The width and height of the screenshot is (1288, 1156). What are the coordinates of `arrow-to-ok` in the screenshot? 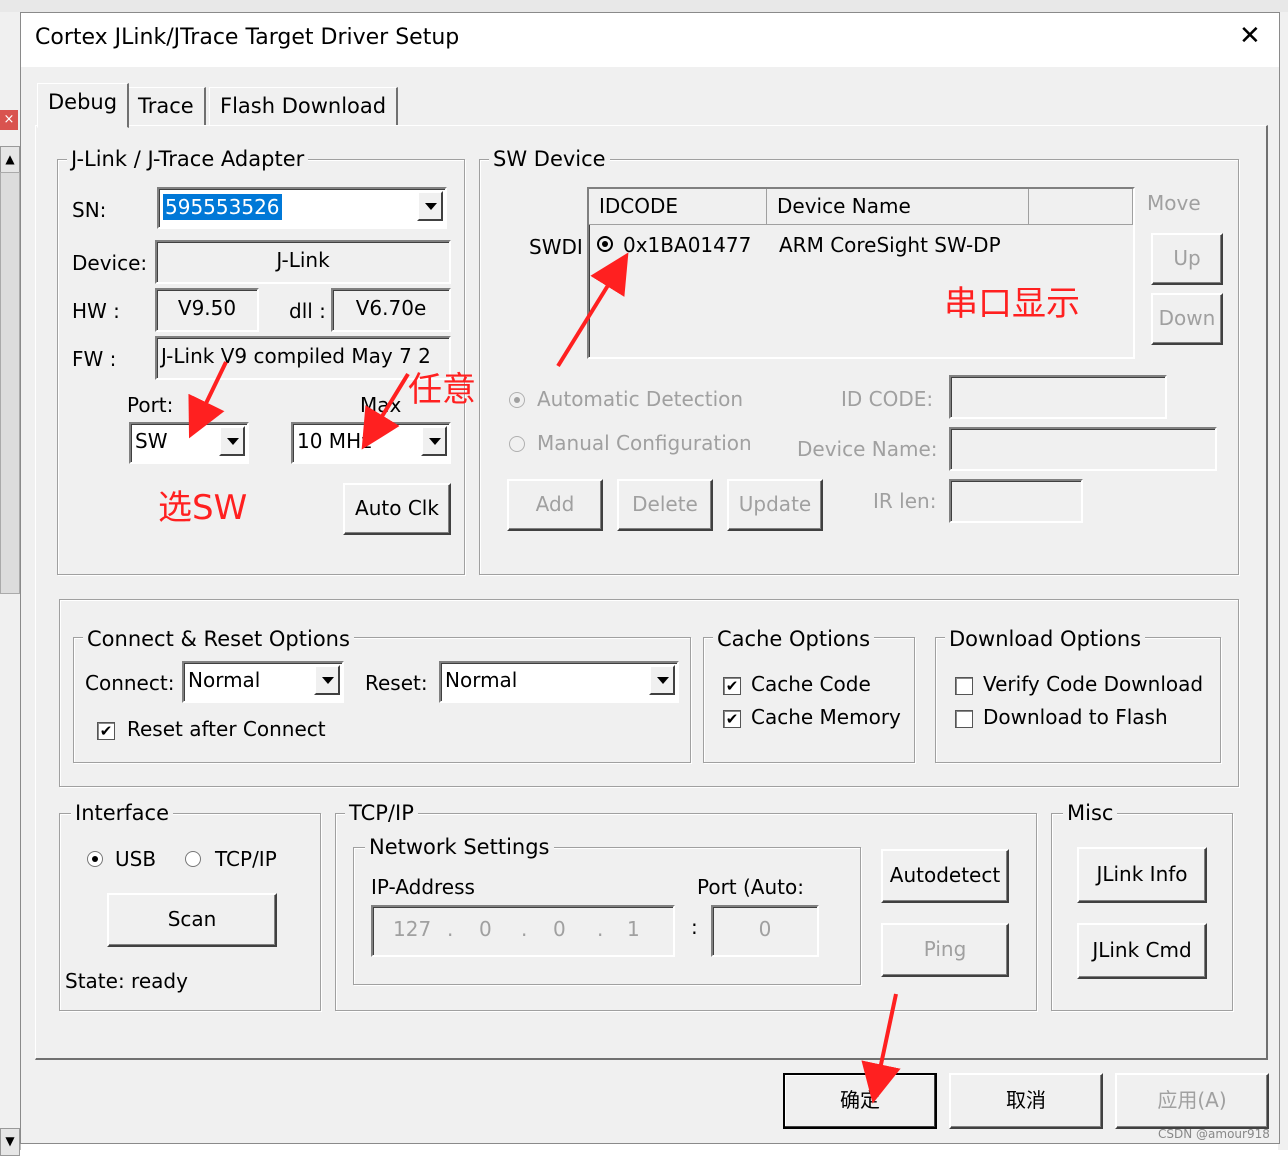 It's located at (881, 1048).